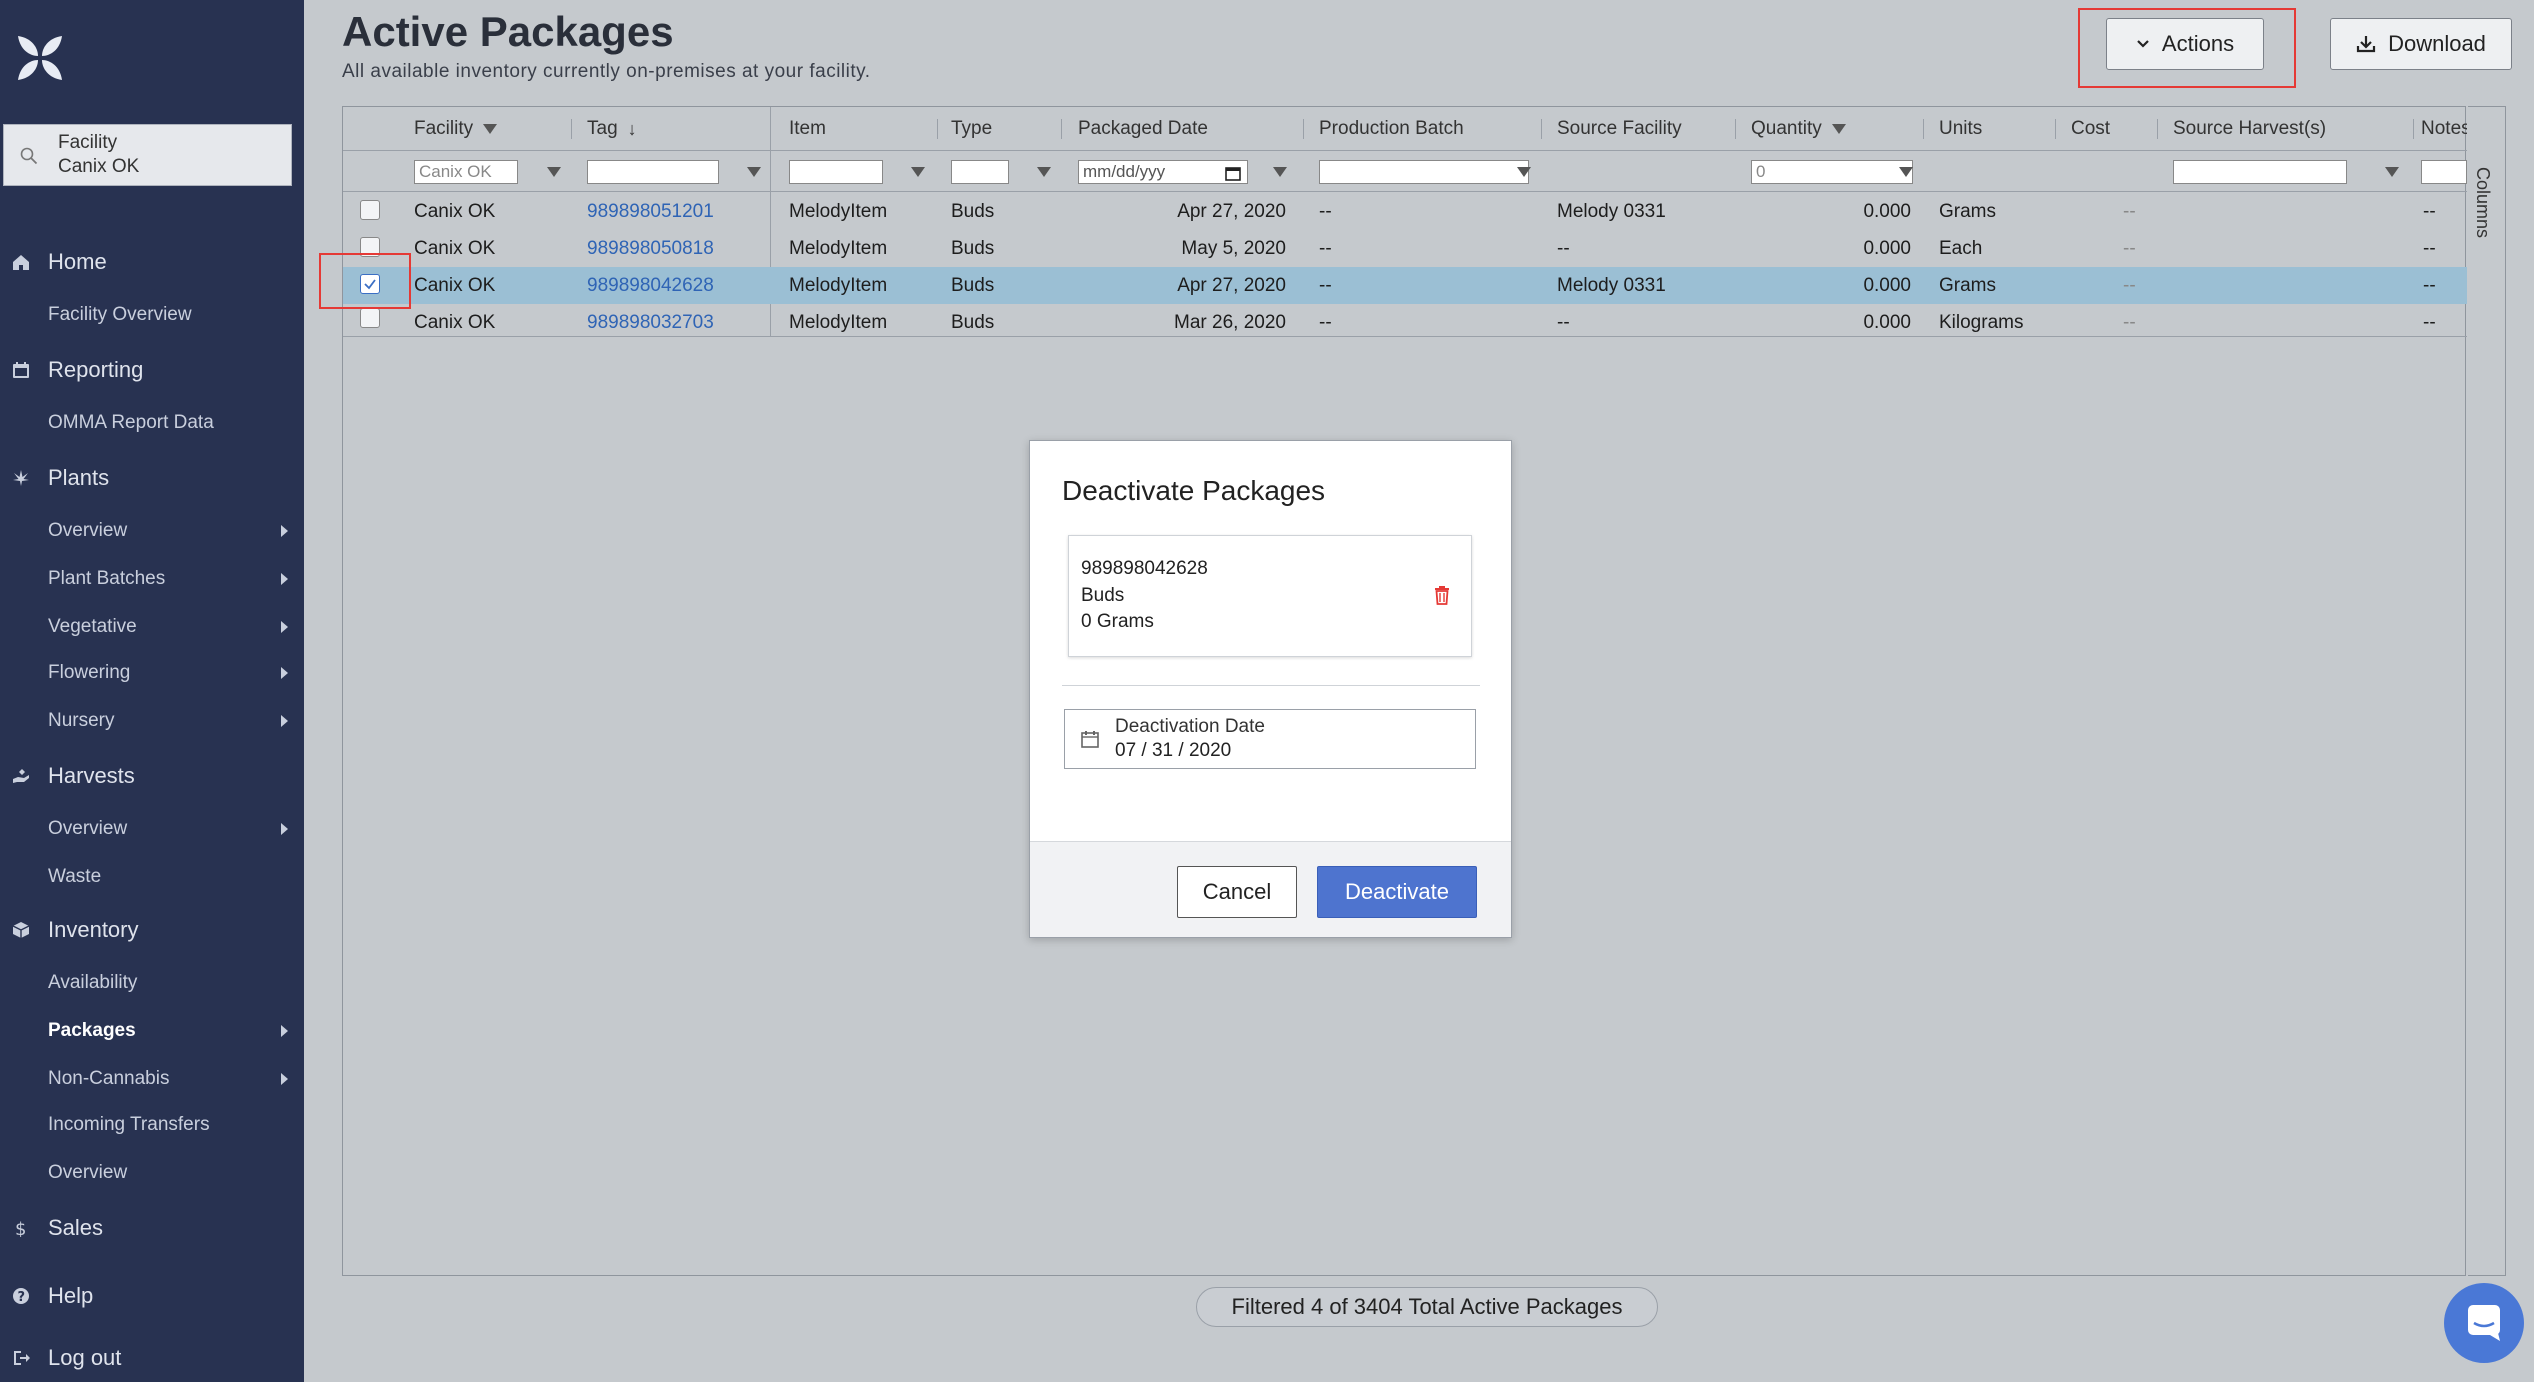 The width and height of the screenshot is (2534, 1382). Describe the element at coordinates (612, 129) in the screenshot. I see `column-header-tag: Tag ↓` at that location.